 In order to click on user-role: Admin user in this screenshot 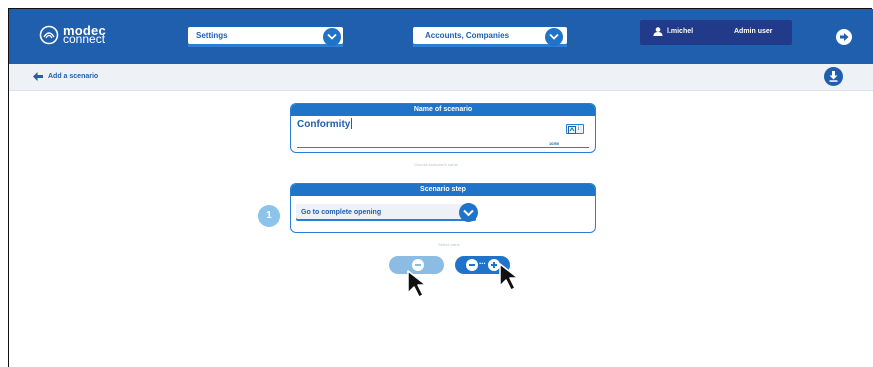, I will do `click(753, 31)`.